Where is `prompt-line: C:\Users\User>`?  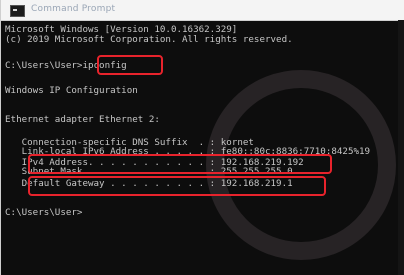 prompt-line: C:\Users\User> is located at coordinates (44, 212).